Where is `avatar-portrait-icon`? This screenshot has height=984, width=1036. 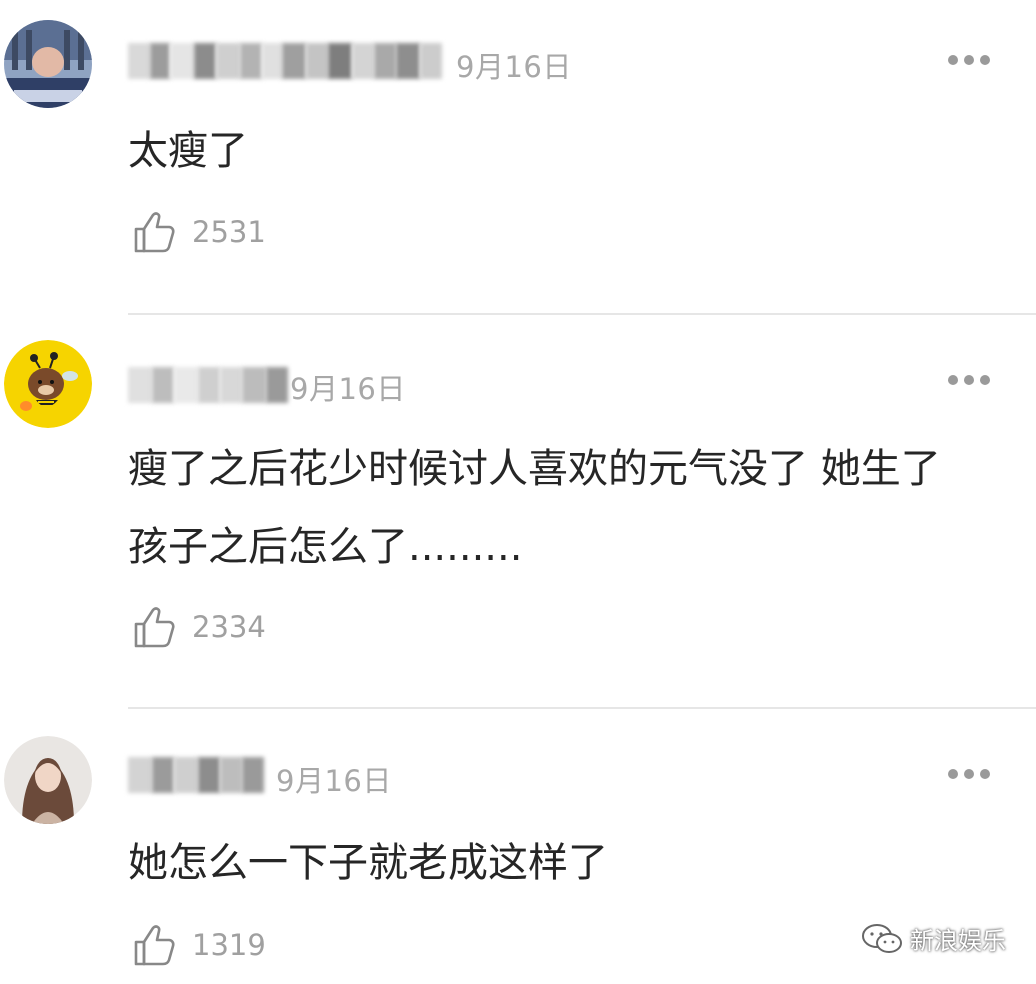
avatar-portrait-icon is located at coordinates (48, 780).